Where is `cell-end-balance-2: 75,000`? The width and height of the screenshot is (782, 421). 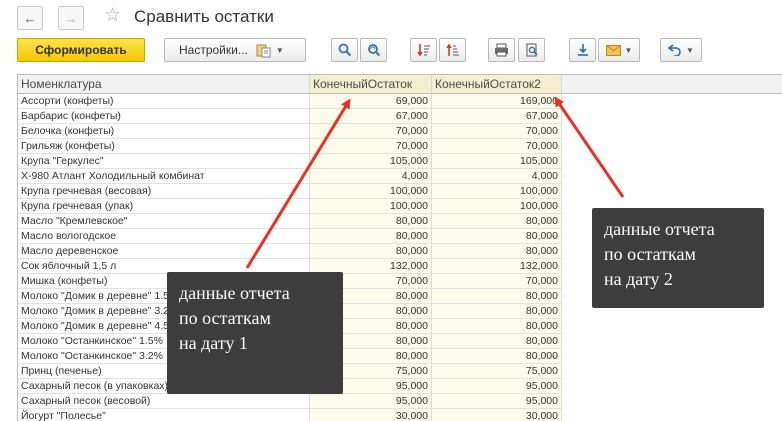 cell-end-balance-2: 75,000 is located at coordinates (496, 371).